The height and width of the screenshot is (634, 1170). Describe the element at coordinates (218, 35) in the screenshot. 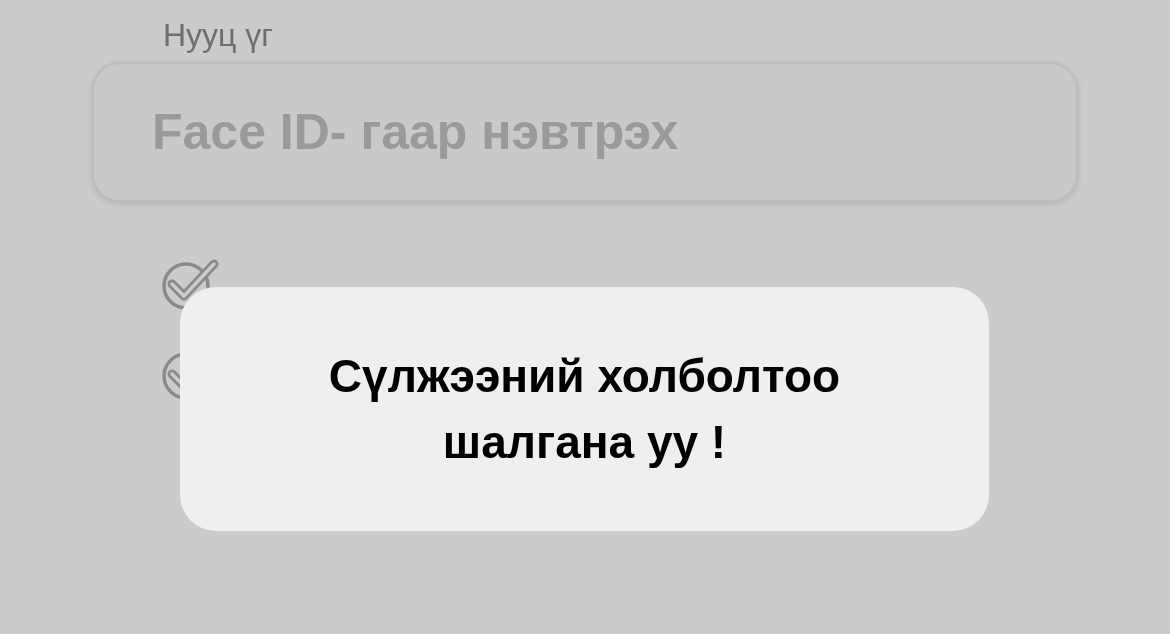

I see `field-label: Нууц үг` at that location.